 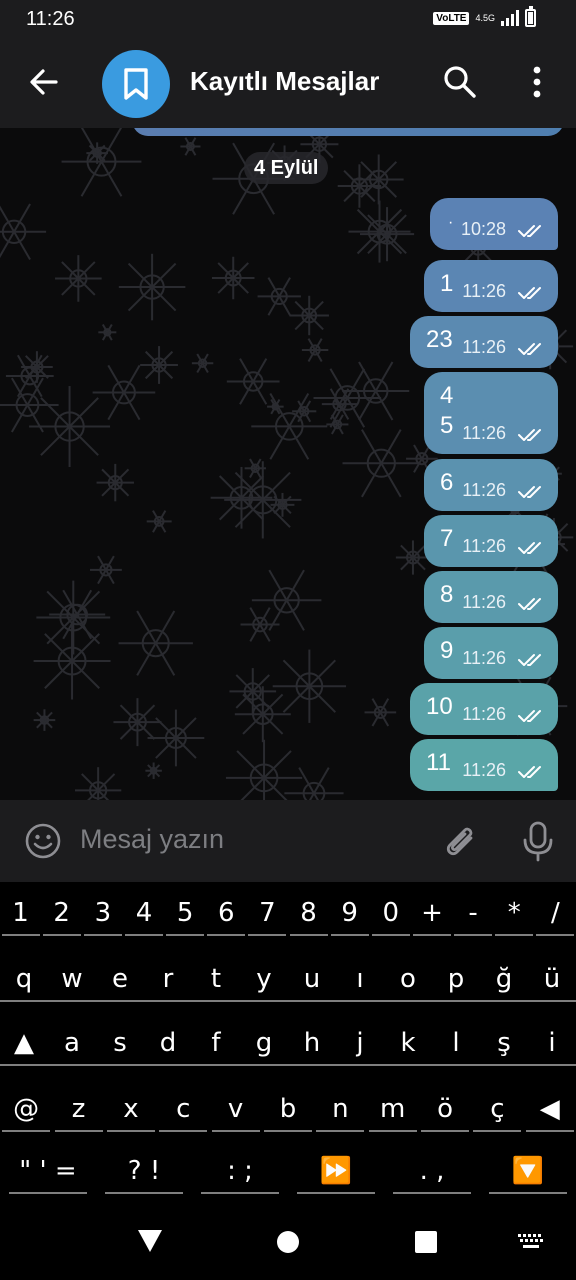 What do you see at coordinates (504, 1047) in the screenshot?
I see `keyboard-key: ş` at bounding box center [504, 1047].